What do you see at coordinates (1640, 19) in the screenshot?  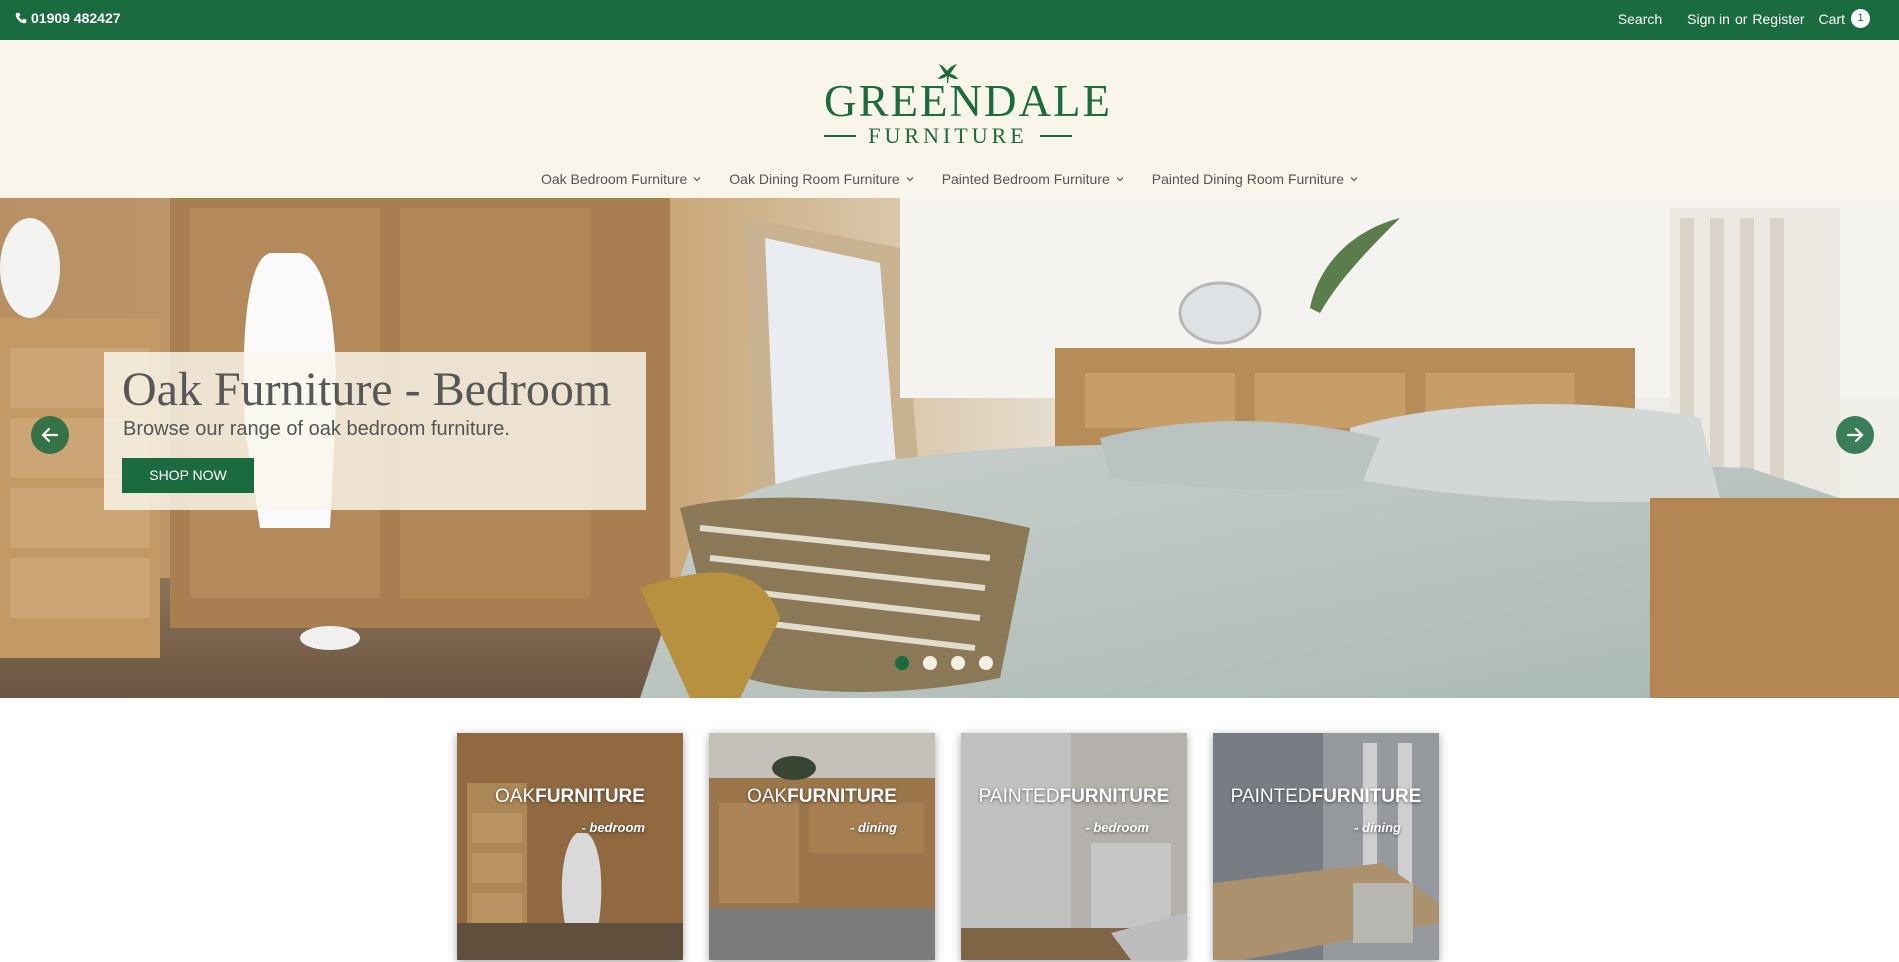 I see `search-link: Search` at bounding box center [1640, 19].